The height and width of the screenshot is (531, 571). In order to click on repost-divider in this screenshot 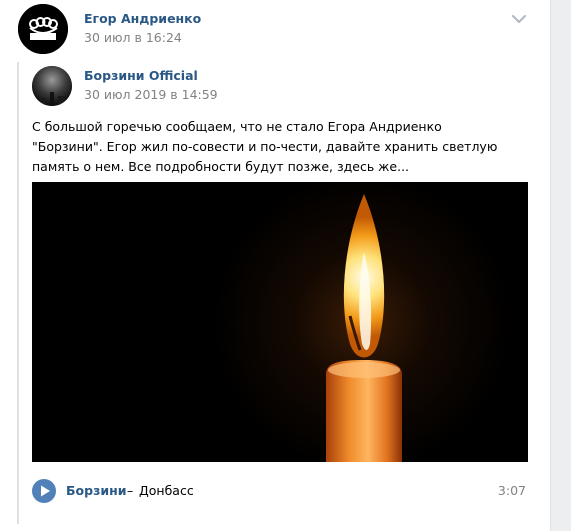, I will do `click(18, 293)`.